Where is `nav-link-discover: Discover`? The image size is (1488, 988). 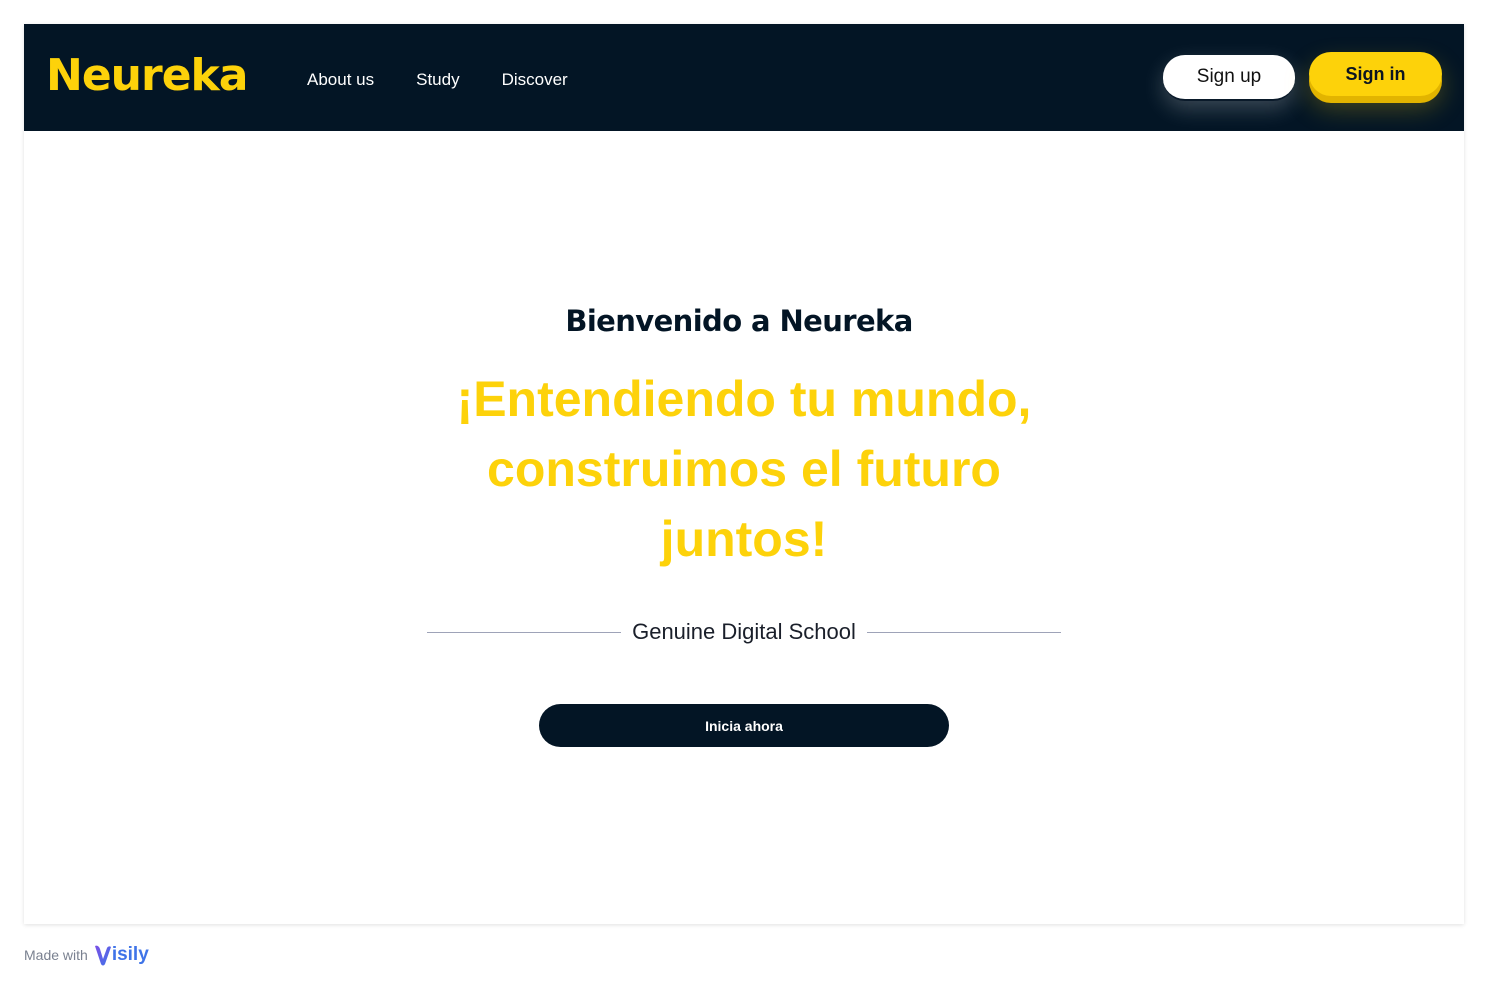 nav-link-discover: Discover is located at coordinates (535, 80).